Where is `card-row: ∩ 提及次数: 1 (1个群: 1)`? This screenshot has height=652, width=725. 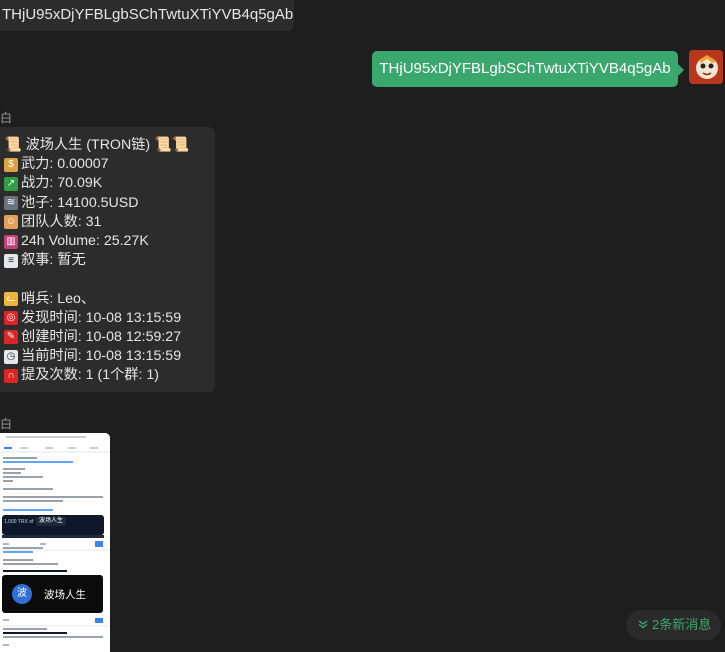
card-row: ∩ 提及次数: 1 (1个群: 1) is located at coordinates (109, 375).